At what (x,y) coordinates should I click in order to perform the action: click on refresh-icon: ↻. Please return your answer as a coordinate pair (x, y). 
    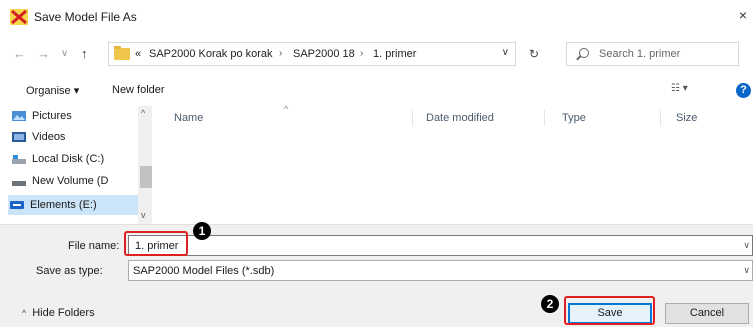
    Looking at the image, I should click on (534, 54).